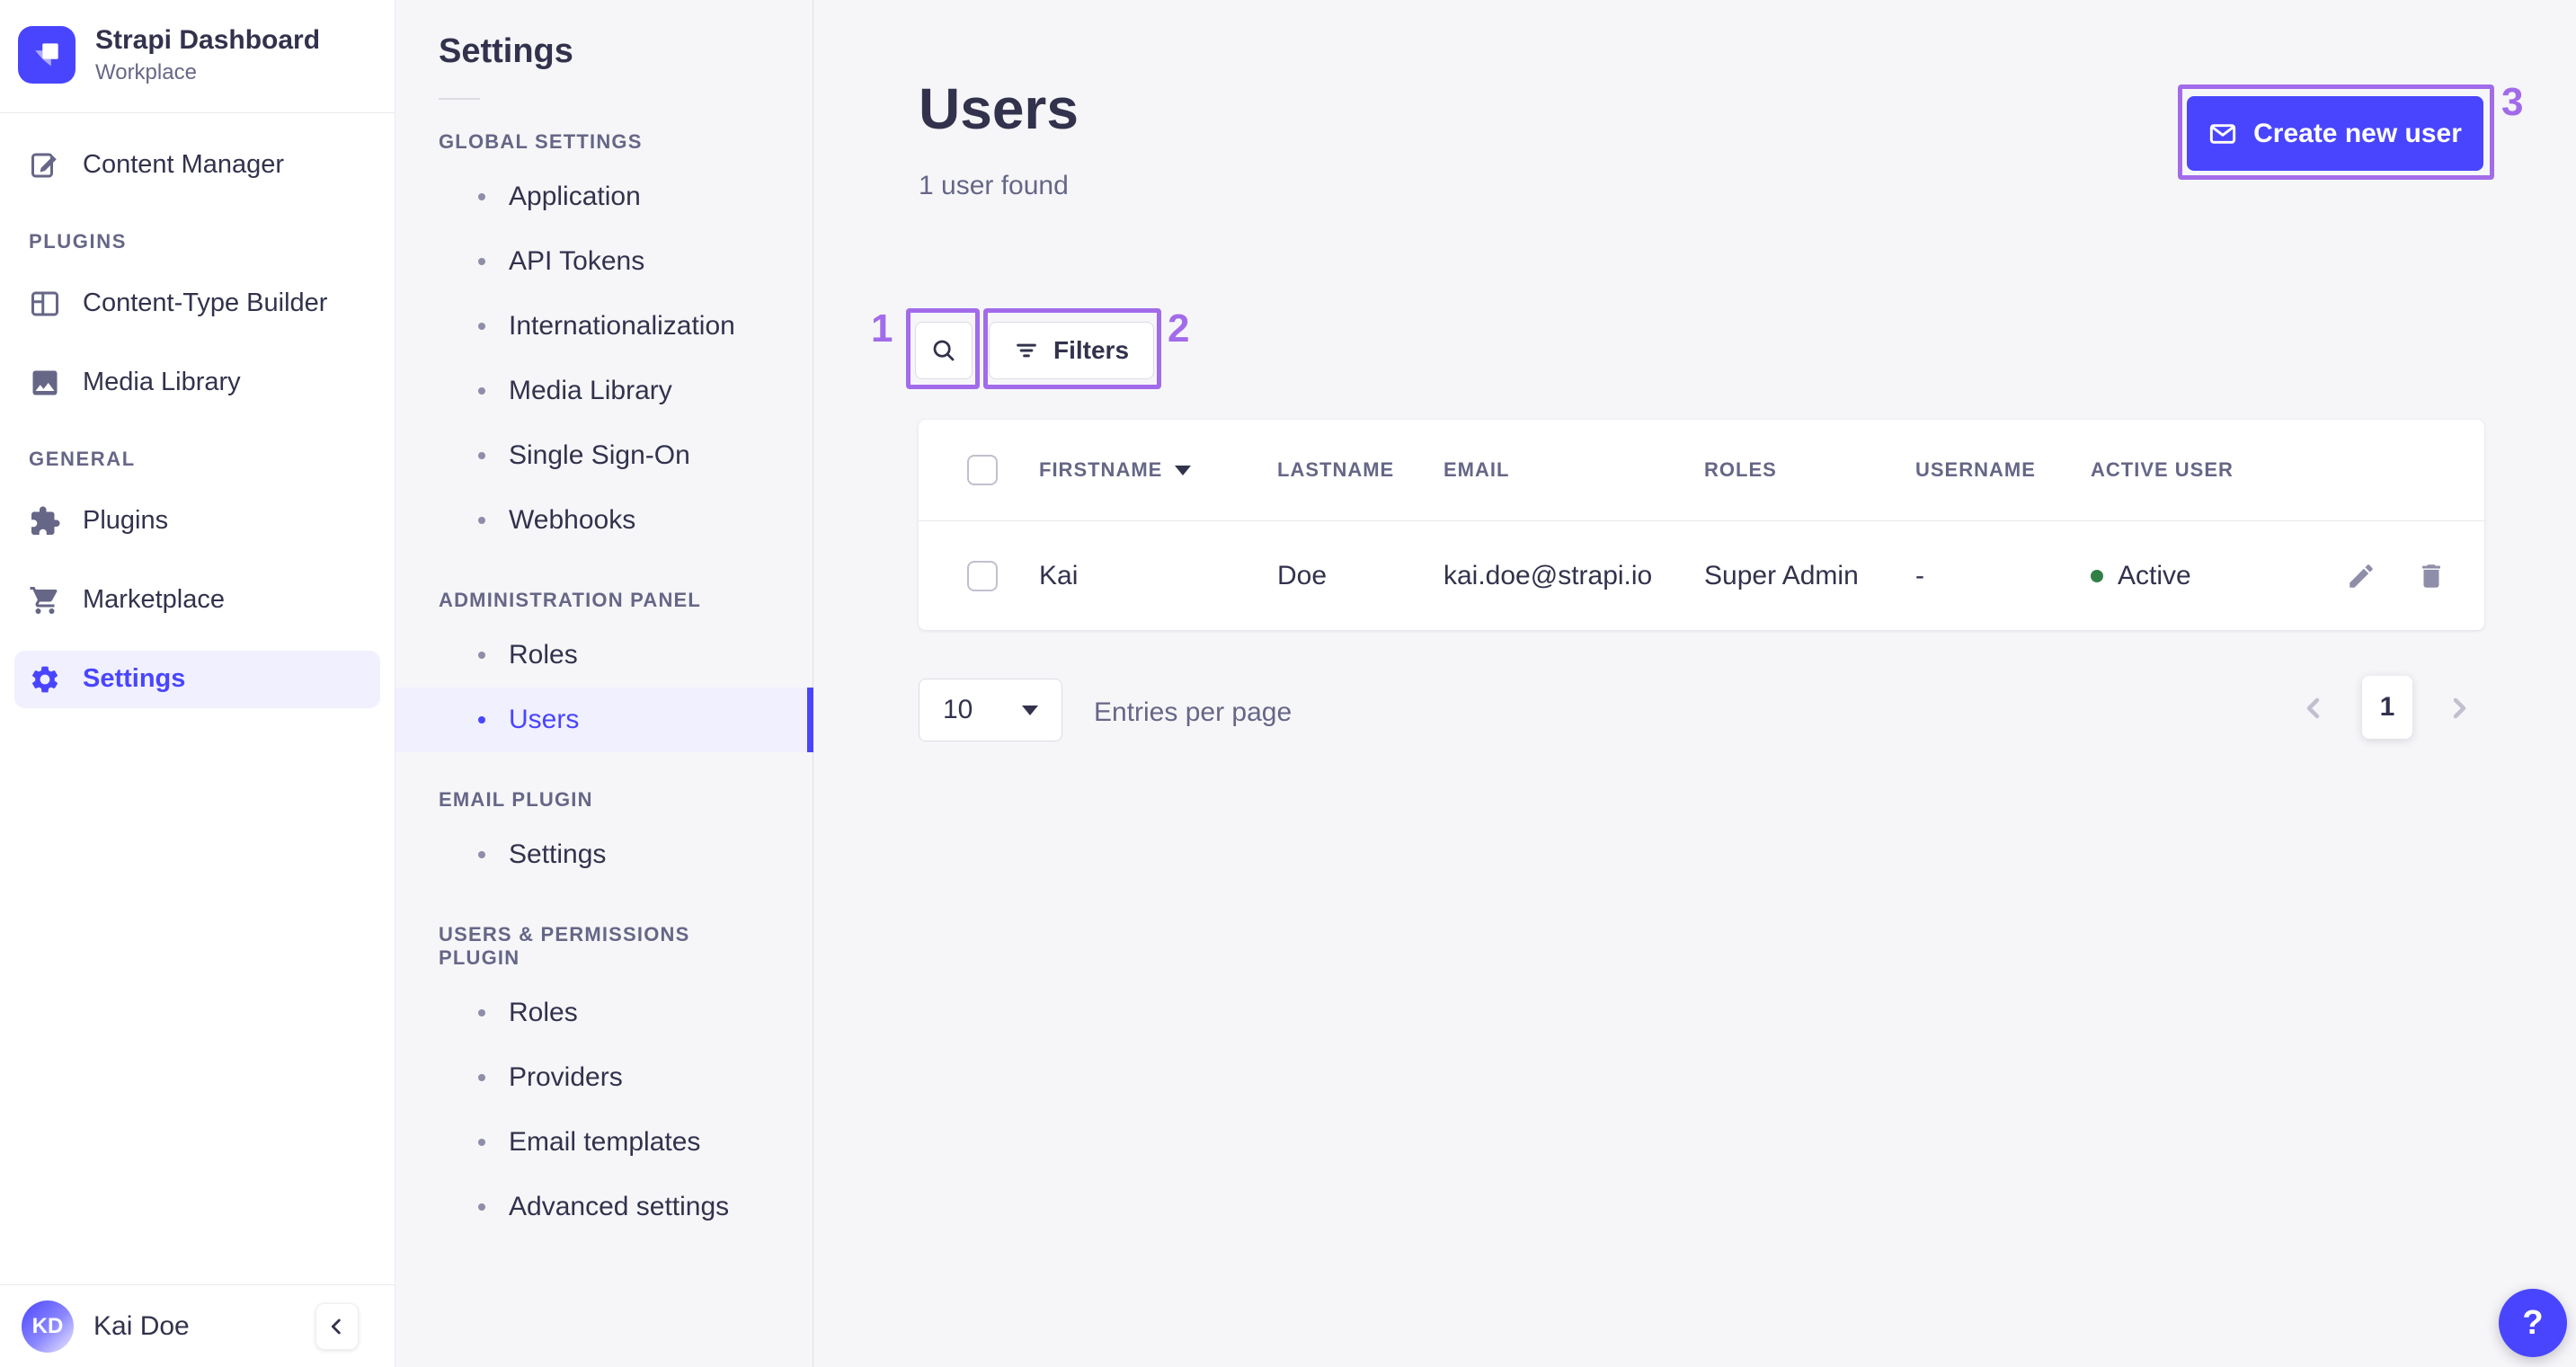 This screenshot has width=2576, height=1367. What do you see at coordinates (154, 599) in the screenshot?
I see `sidebar-item-label: Marketplace` at bounding box center [154, 599].